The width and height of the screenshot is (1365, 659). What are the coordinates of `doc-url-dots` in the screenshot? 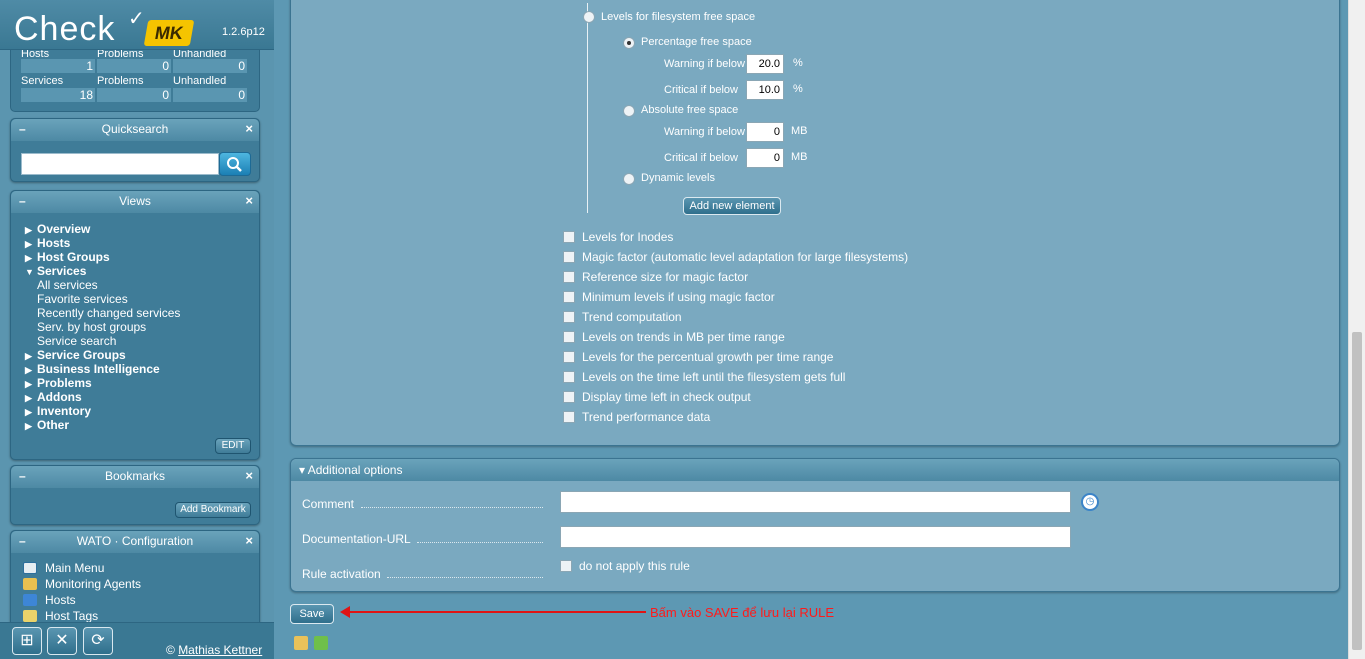 It's located at (480, 542).